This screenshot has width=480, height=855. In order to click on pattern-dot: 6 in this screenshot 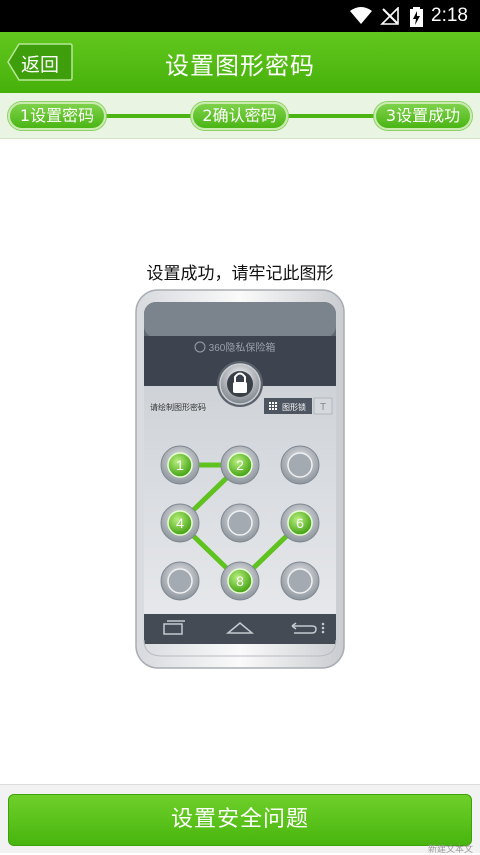, I will do `click(300, 523)`.